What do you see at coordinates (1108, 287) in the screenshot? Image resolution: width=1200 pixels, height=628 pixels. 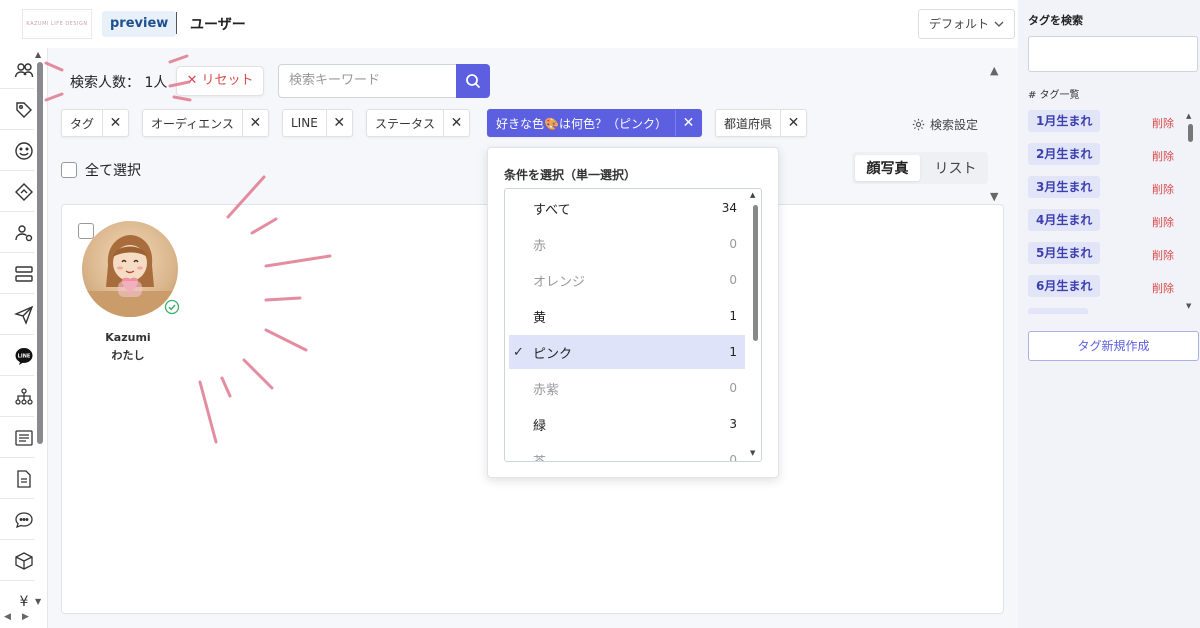 I see `tag-row: 6月生まれ 削除` at bounding box center [1108, 287].